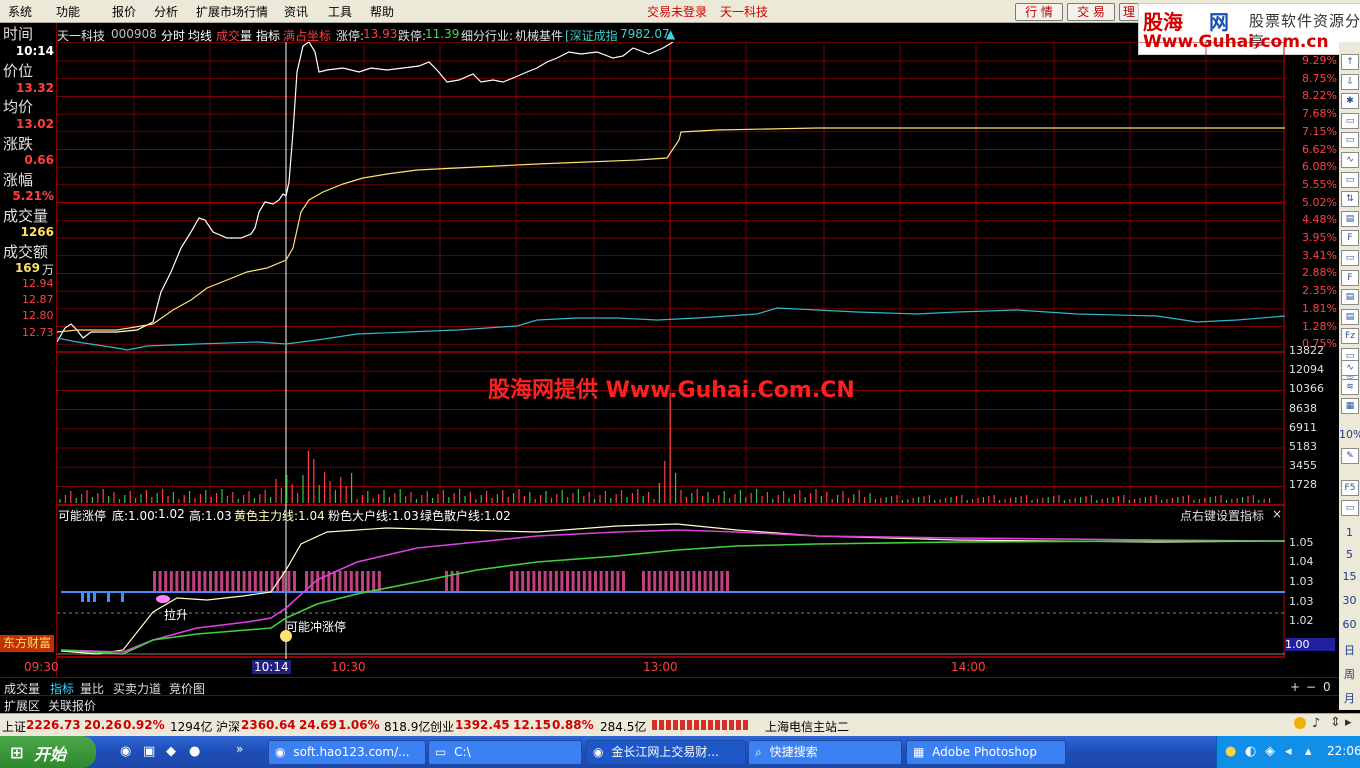 The image size is (1360, 768). Describe the element at coordinates (72, 705) in the screenshot. I see `tab-related-quotes: 关联报价` at that location.